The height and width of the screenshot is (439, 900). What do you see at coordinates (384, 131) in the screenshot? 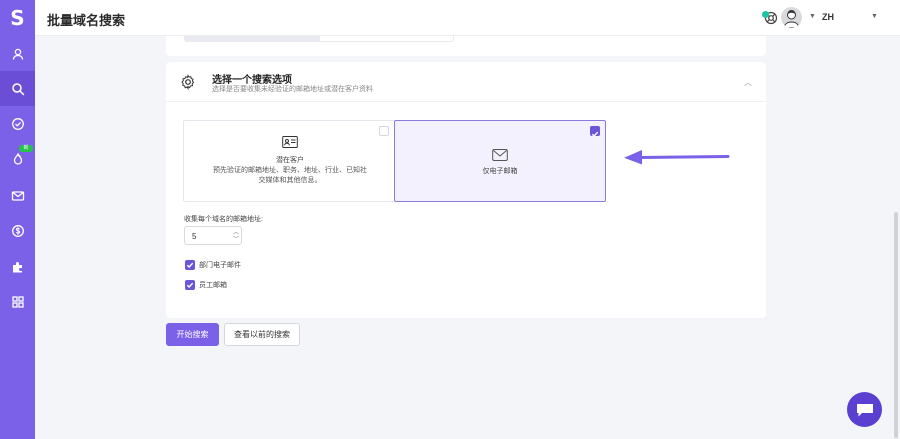
I see `option-unchecked-box` at bounding box center [384, 131].